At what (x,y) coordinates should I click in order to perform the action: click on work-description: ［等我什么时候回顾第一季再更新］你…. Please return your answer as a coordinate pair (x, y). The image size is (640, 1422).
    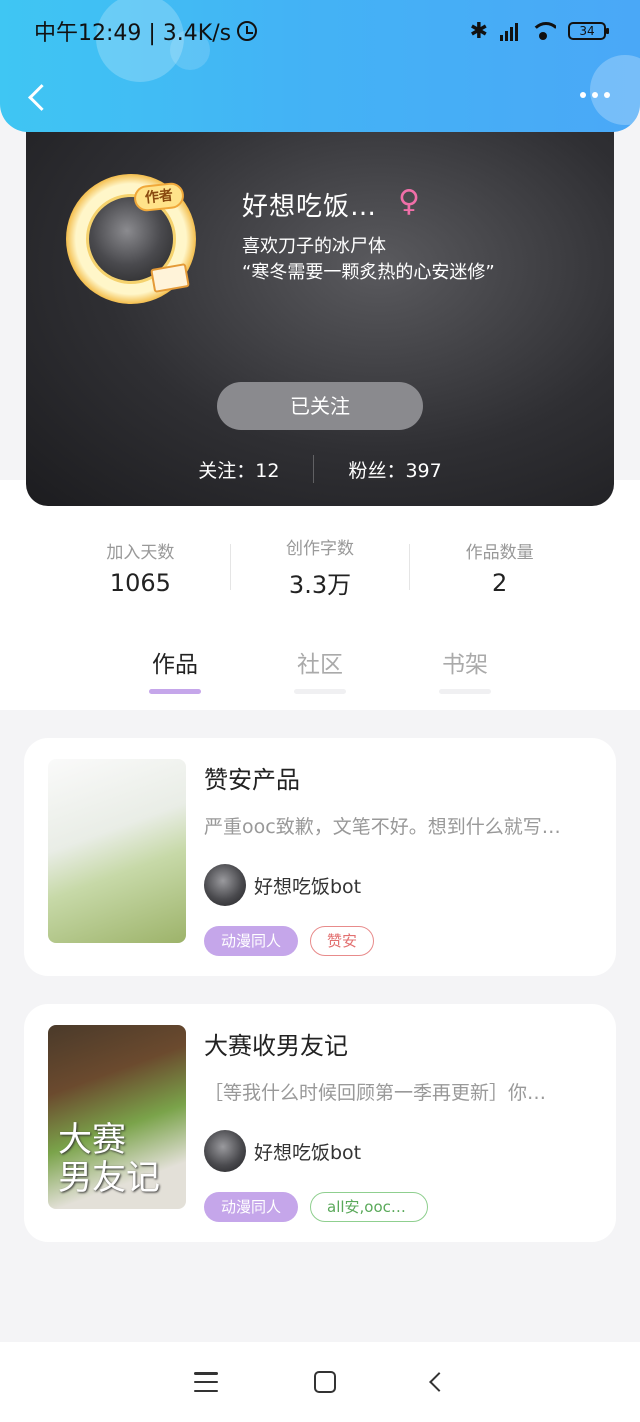
    Looking at the image, I should click on (375, 1093).